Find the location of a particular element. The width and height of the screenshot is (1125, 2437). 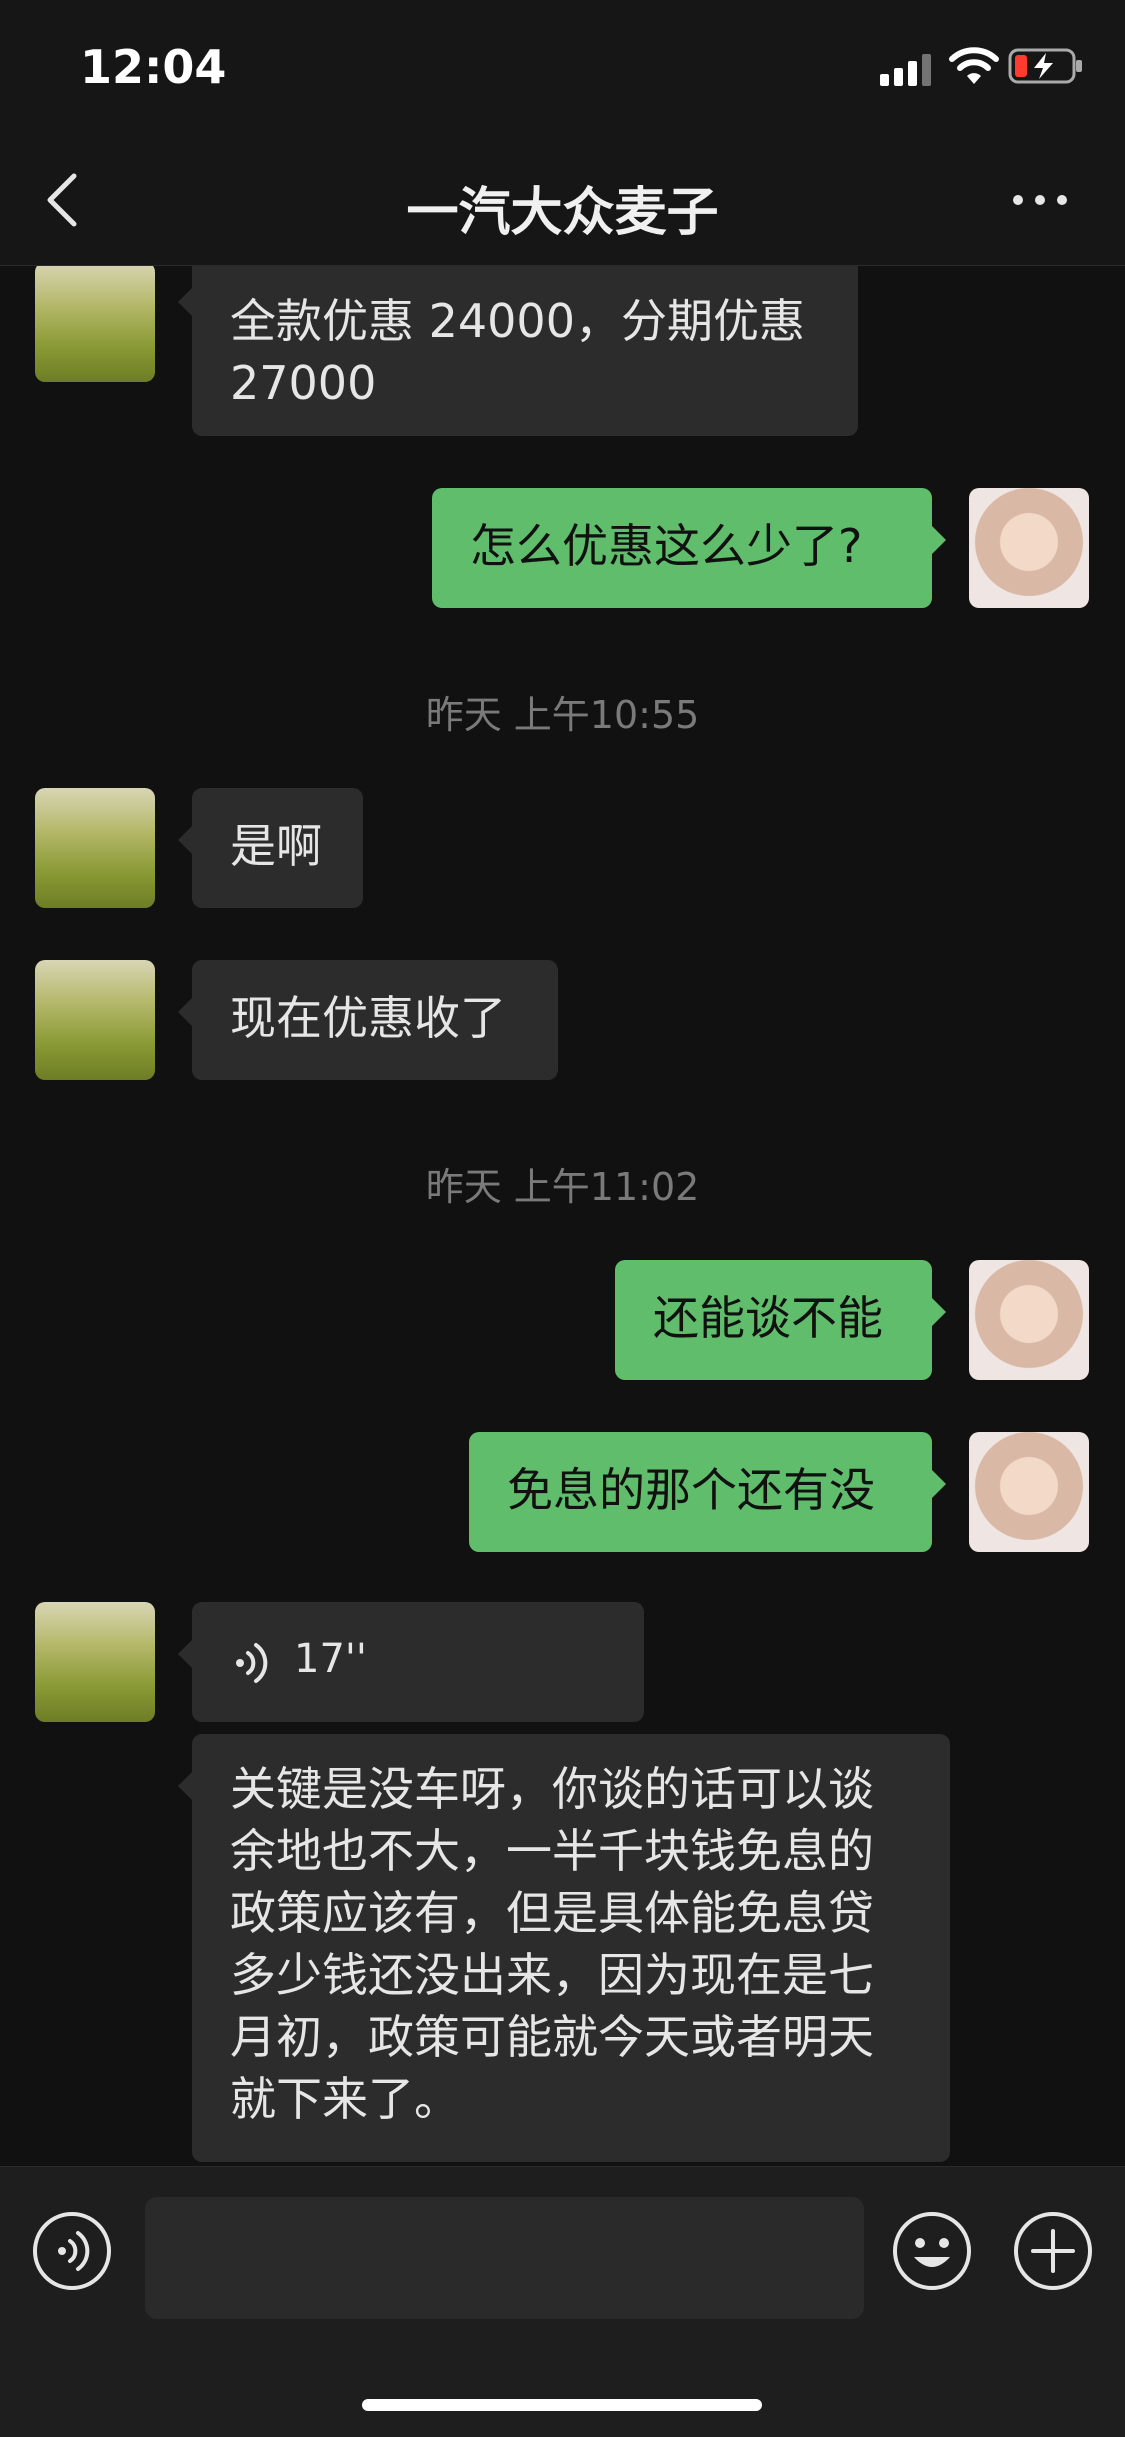

message-text: 免息的那个还有没 is located at coordinates (691, 1490).